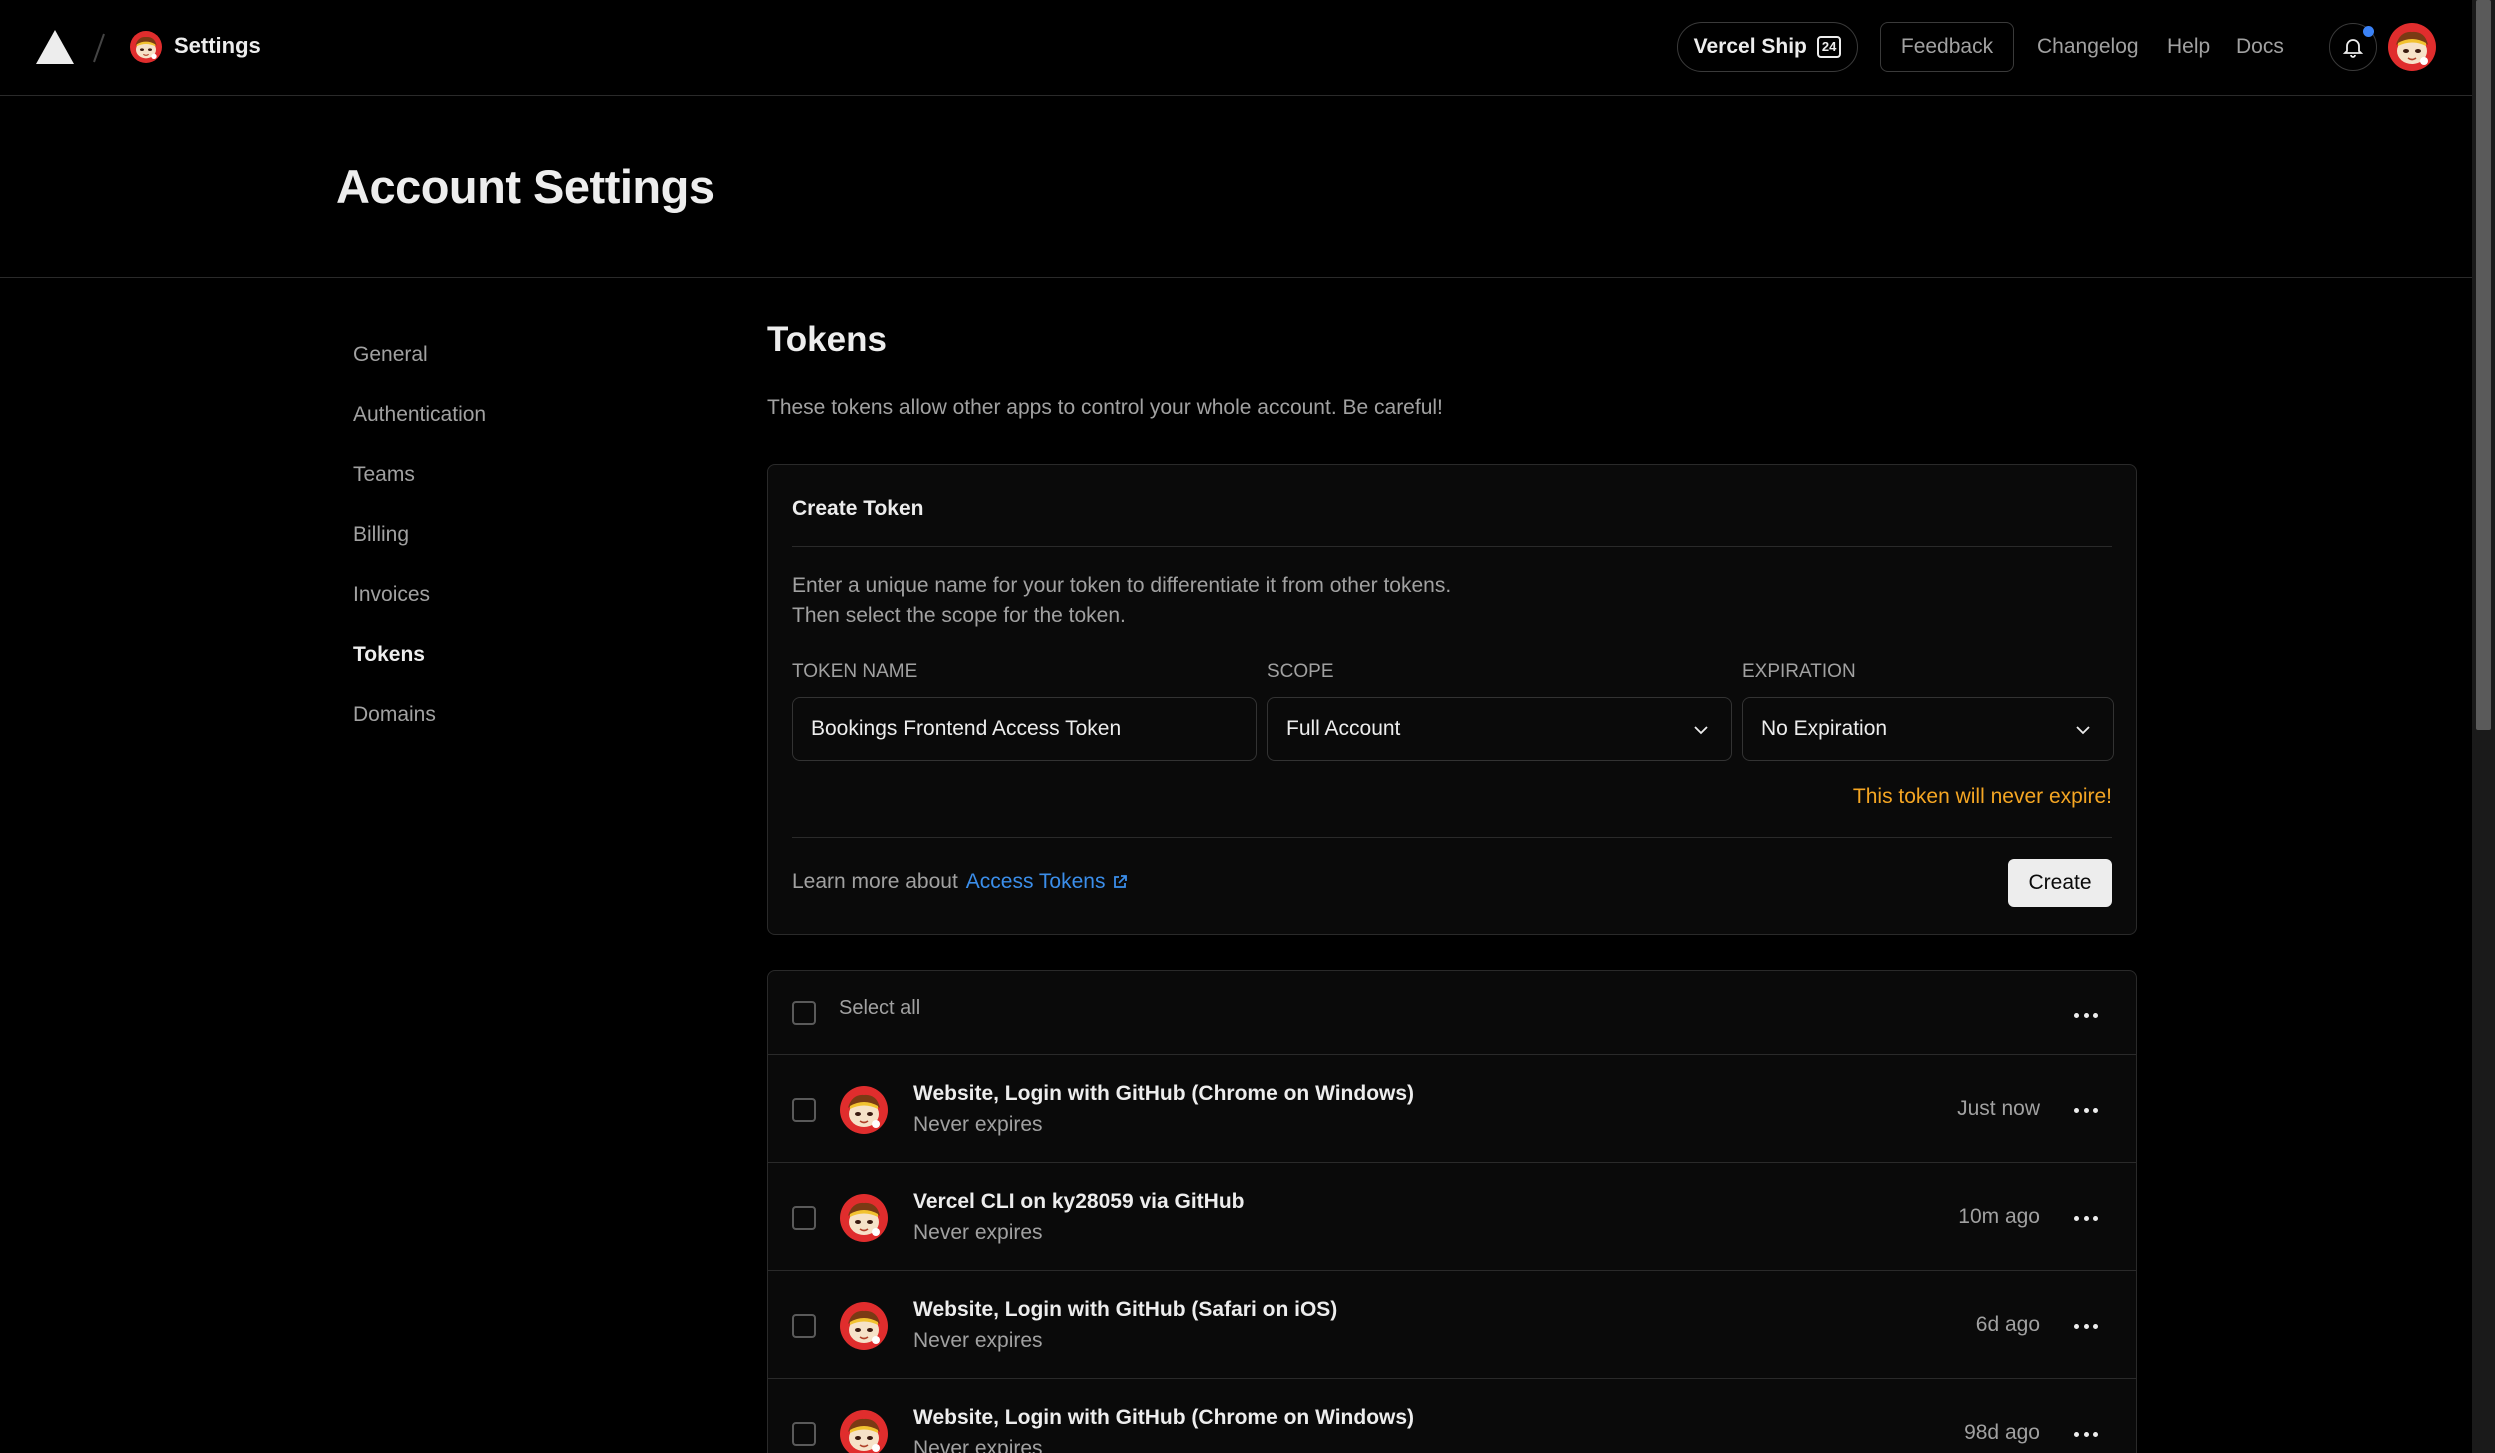 This screenshot has height=1453, width=2495. Describe the element at coordinates (503, 665) in the screenshot. I see `sidebar-item-tokens: Tokens` at that location.